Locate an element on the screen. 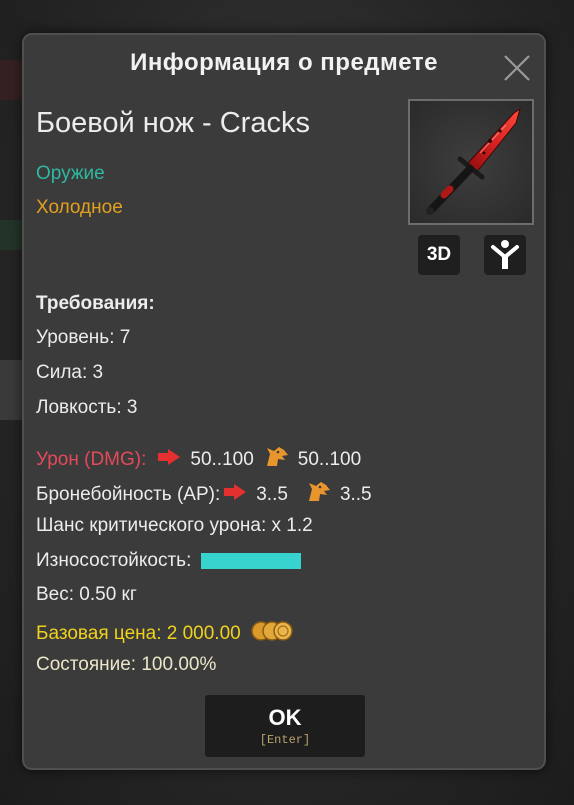  durability-row: Износостойкость: is located at coordinates (169, 561).